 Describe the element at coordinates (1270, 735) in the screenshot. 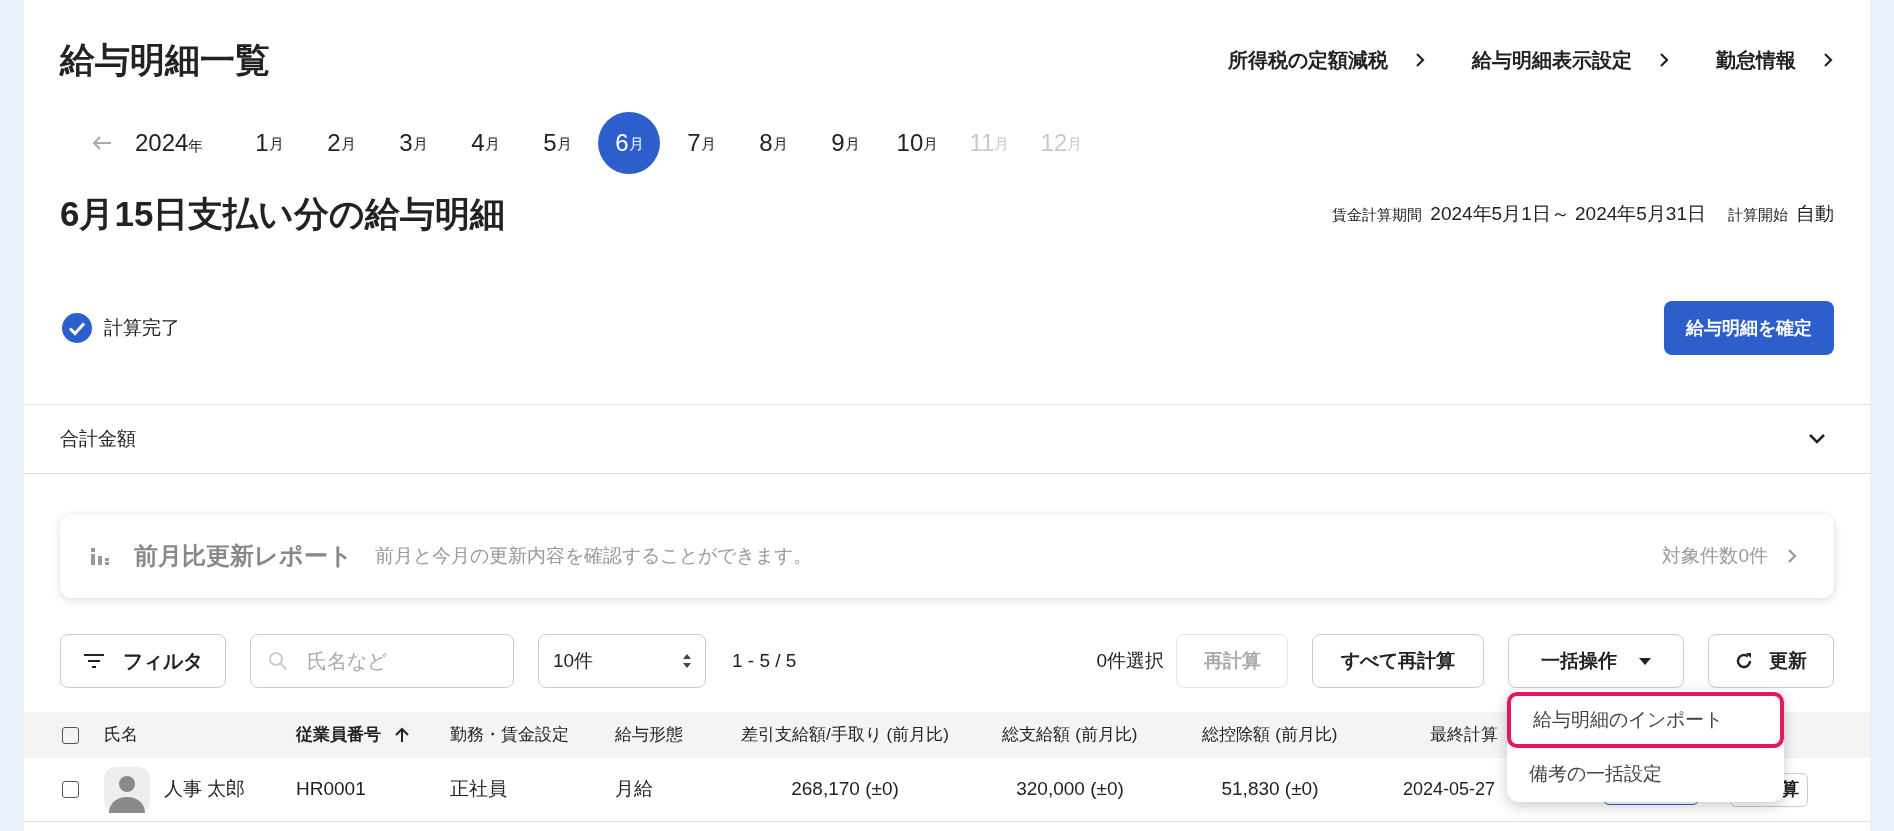

I see `column-header: 総控除額 (前月比)` at that location.